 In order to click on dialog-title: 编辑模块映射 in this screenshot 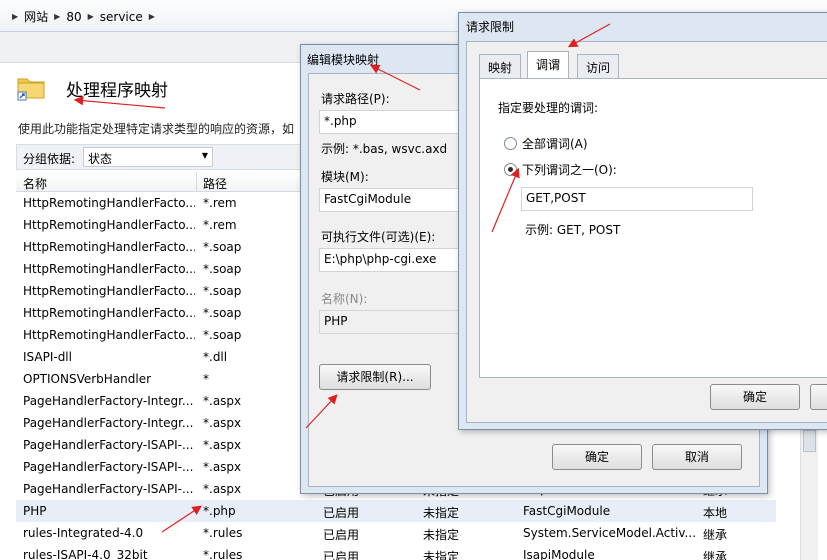, I will do `click(343, 60)`.